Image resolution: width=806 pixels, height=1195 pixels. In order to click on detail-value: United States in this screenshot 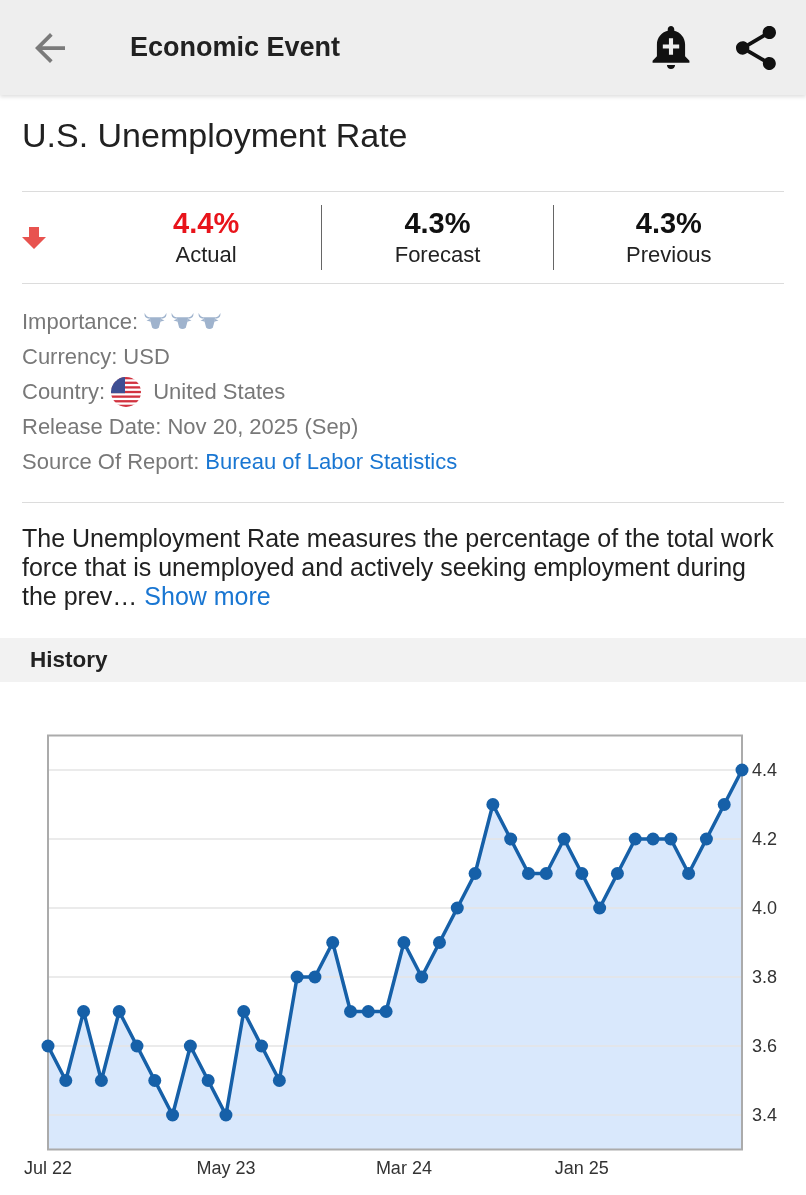, I will do `click(219, 392)`.